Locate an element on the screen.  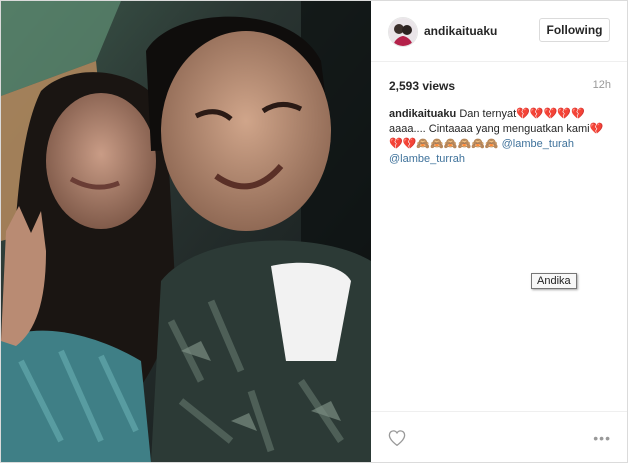
tooltip: Andika is located at coordinates (554, 281).